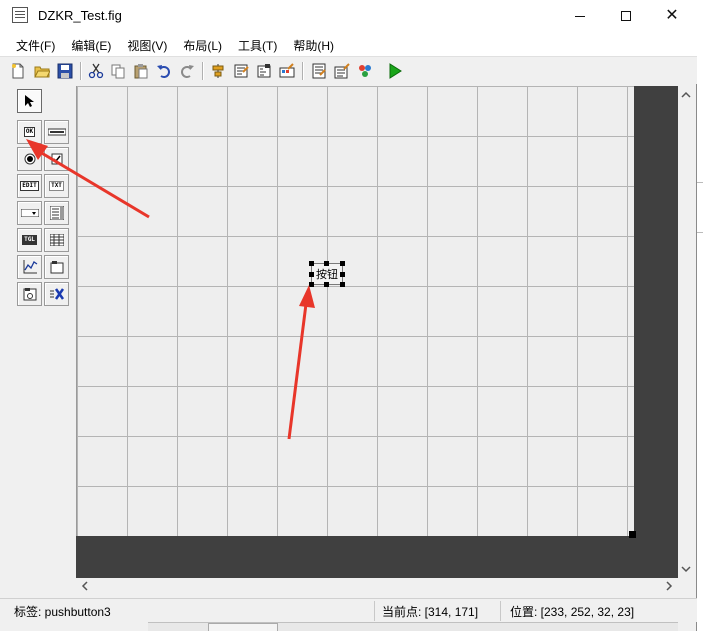 The width and height of the screenshot is (703, 631). I want to click on menu-file: 文件(F), so click(35, 44).